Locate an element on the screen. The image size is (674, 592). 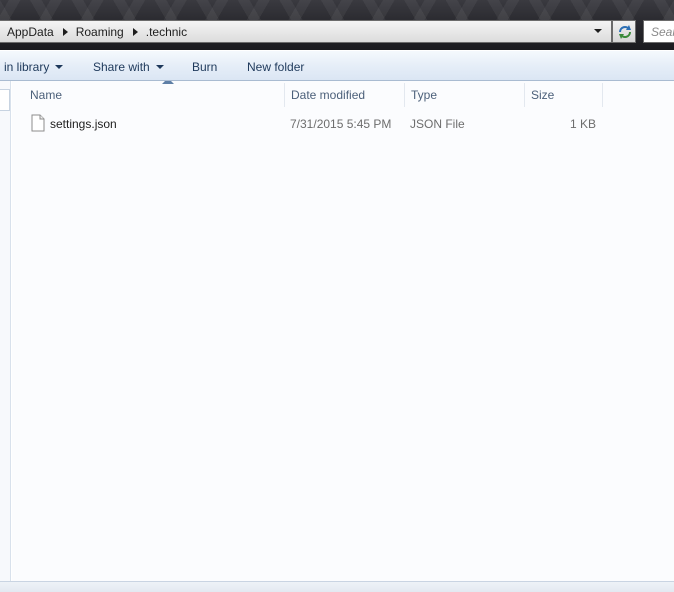
navigation-pane is located at coordinates (5, 331).